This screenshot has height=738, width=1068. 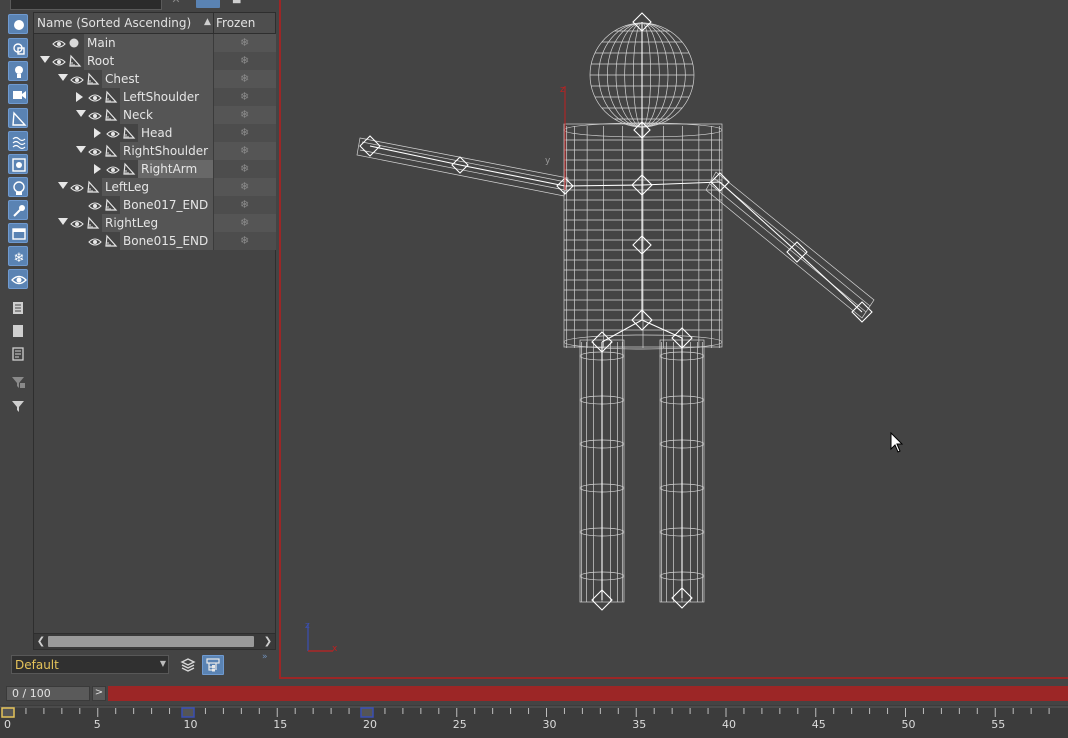 What do you see at coordinates (155, 133) in the screenshot?
I see `tree-row-head: ❄ Head` at bounding box center [155, 133].